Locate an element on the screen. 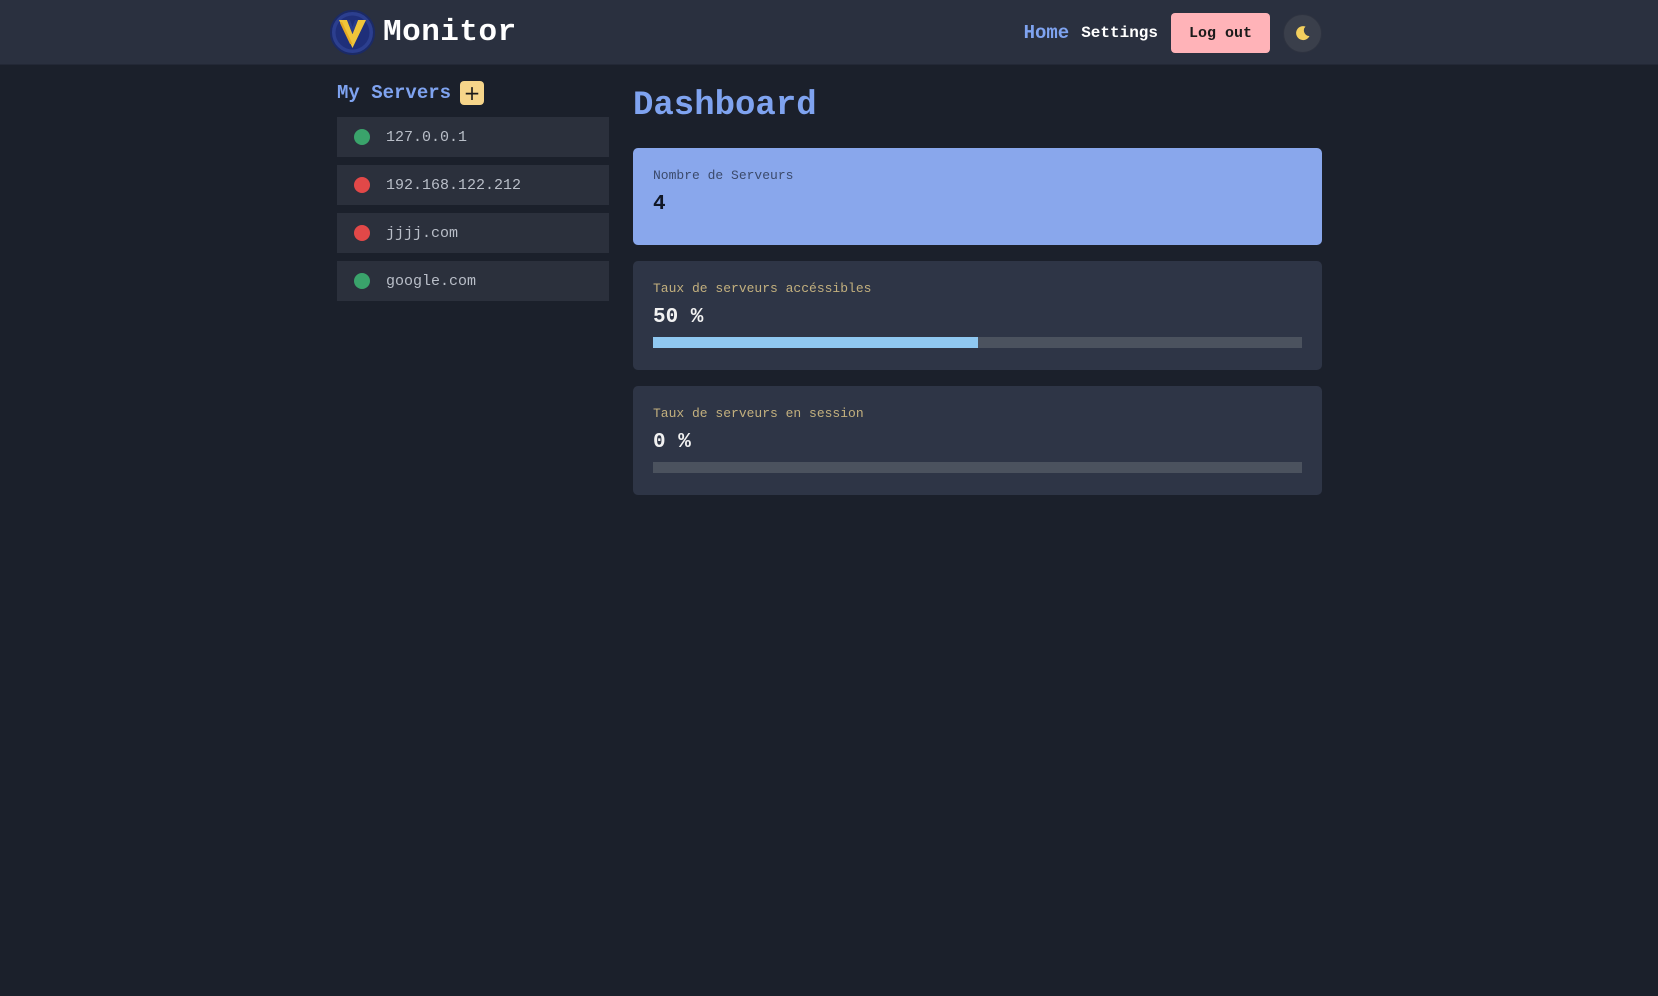 The width and height of the screenshot is (1658, 996). card-label: Nombre de Serveurs is located at coordinates (723, 175).